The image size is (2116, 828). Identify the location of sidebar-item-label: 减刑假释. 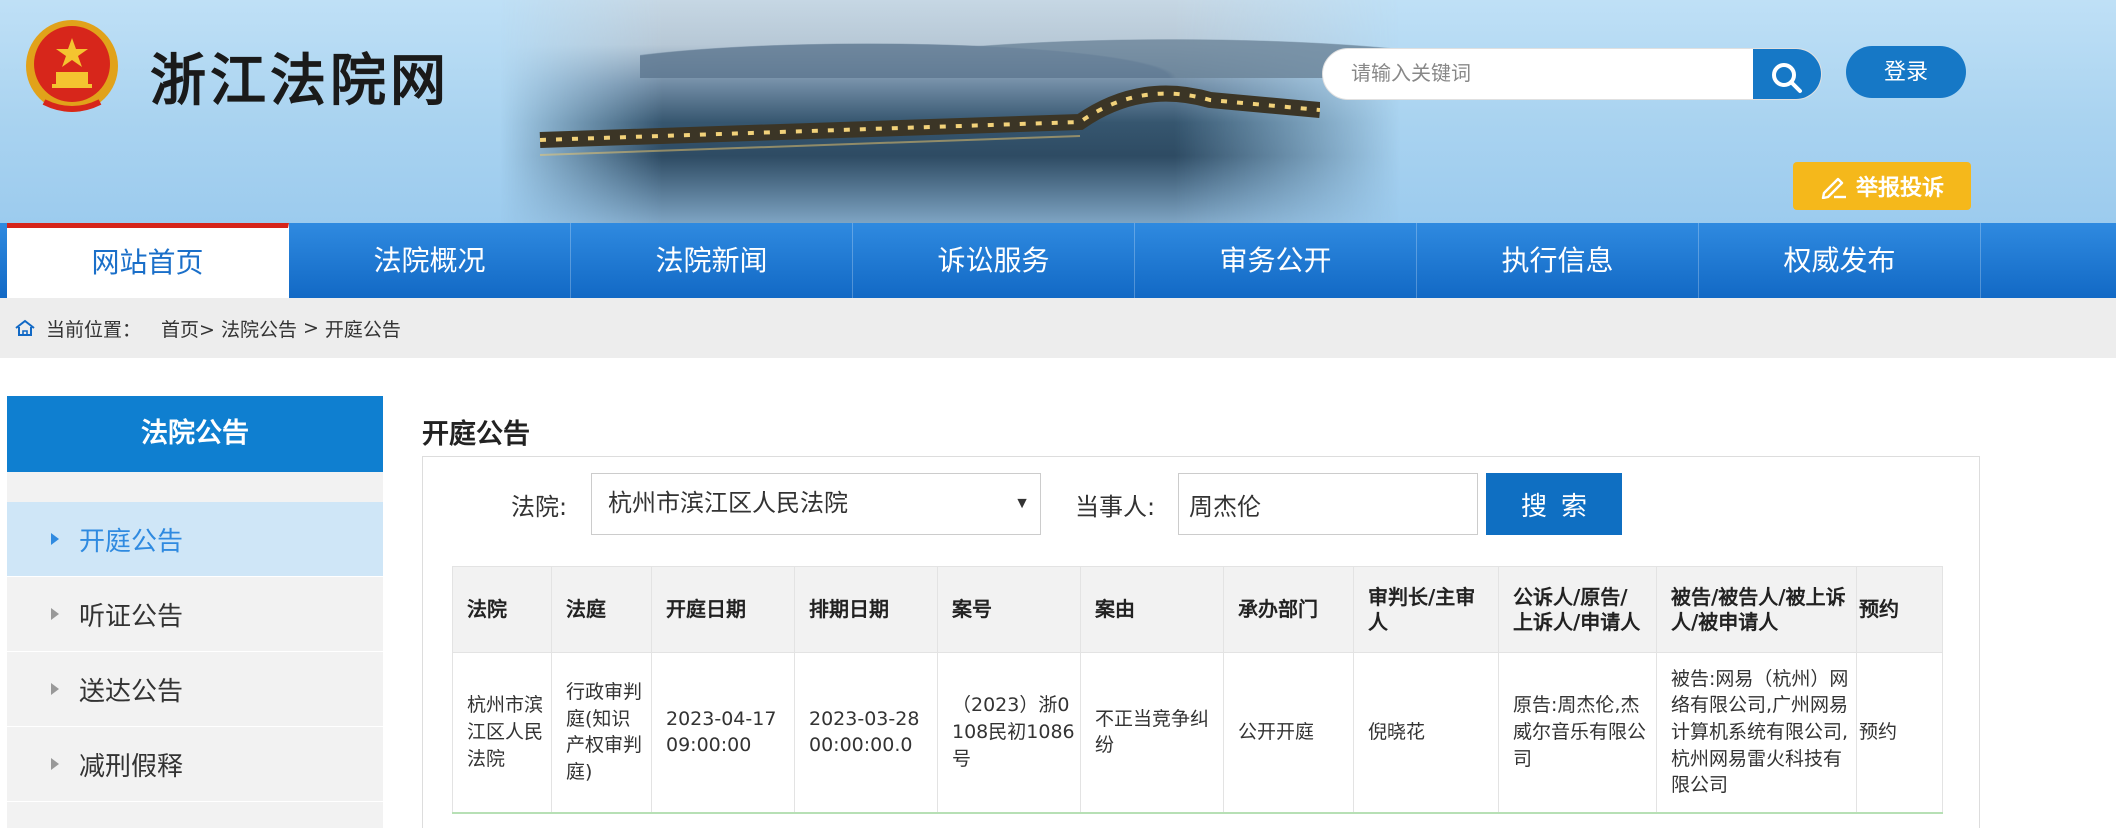
(131, 766).